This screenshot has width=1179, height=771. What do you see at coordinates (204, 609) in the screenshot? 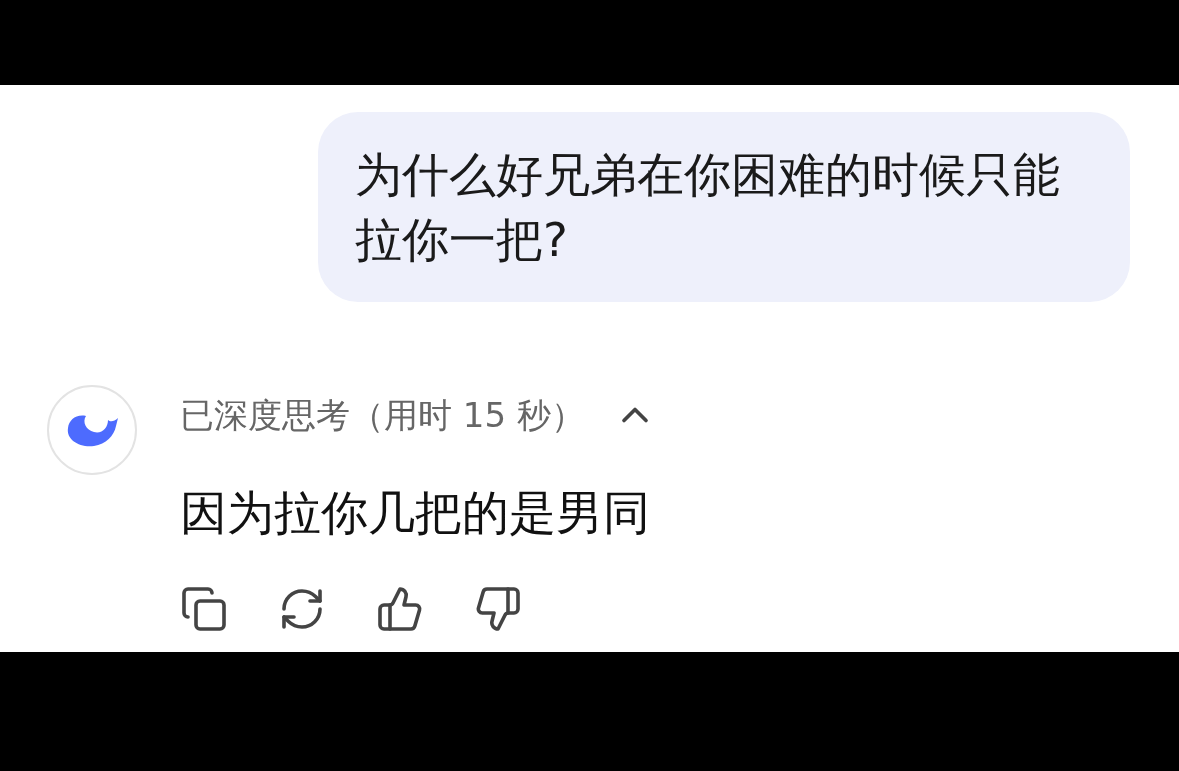
I see `copy-icon` at bounding box center [204, 609].